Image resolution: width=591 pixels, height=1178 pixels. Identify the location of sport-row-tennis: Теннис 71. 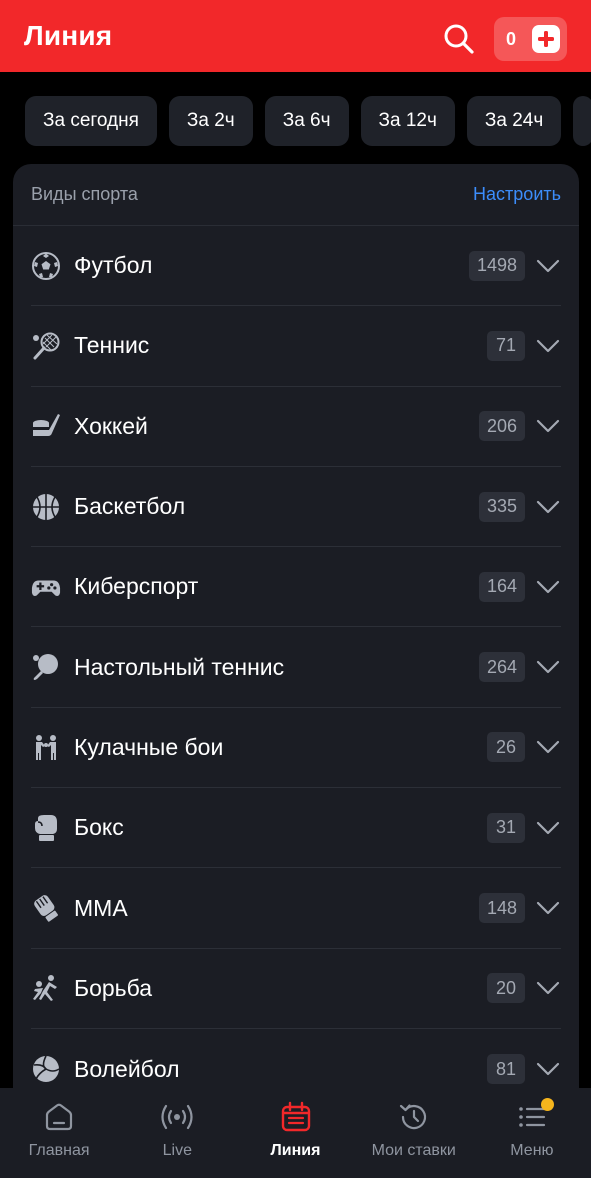
(296, 346).